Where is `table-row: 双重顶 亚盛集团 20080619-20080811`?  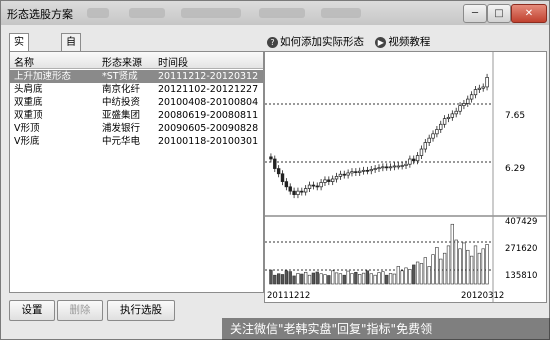 table-row: 双重顶 亚盛集团 20080619-20080811 is located at coordinates (136, 115).